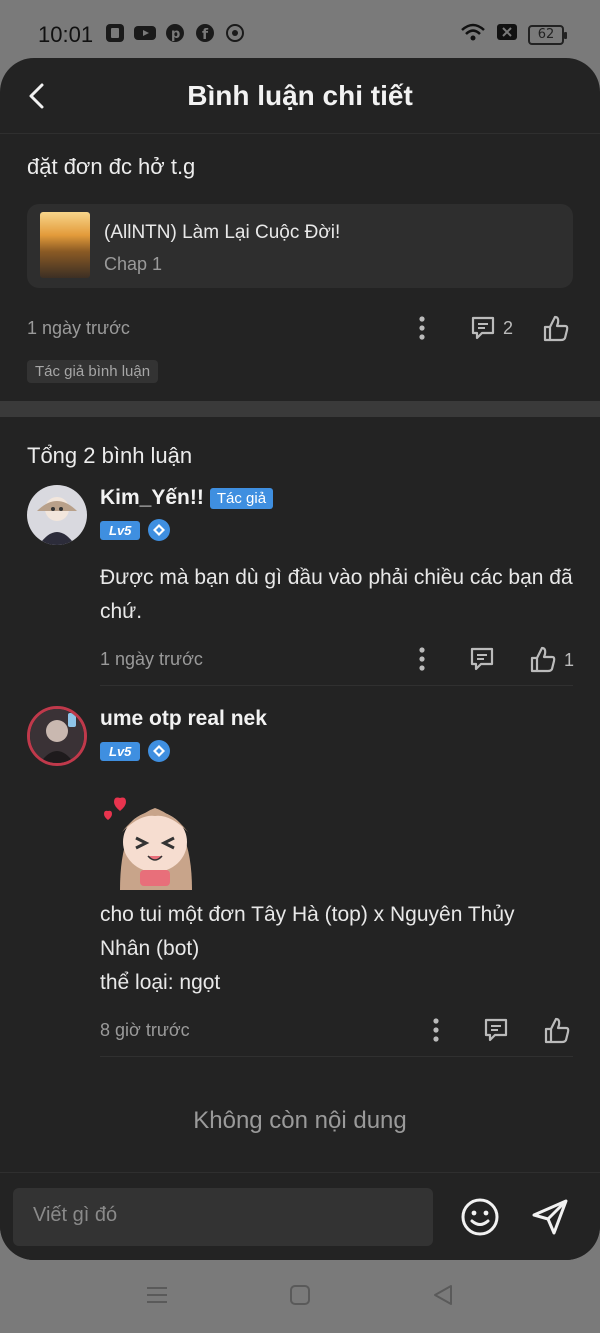  What do you see at coordinates (65, 245) in the screenshot?
I see `work-cover-image` at bounding box center [65, 245].